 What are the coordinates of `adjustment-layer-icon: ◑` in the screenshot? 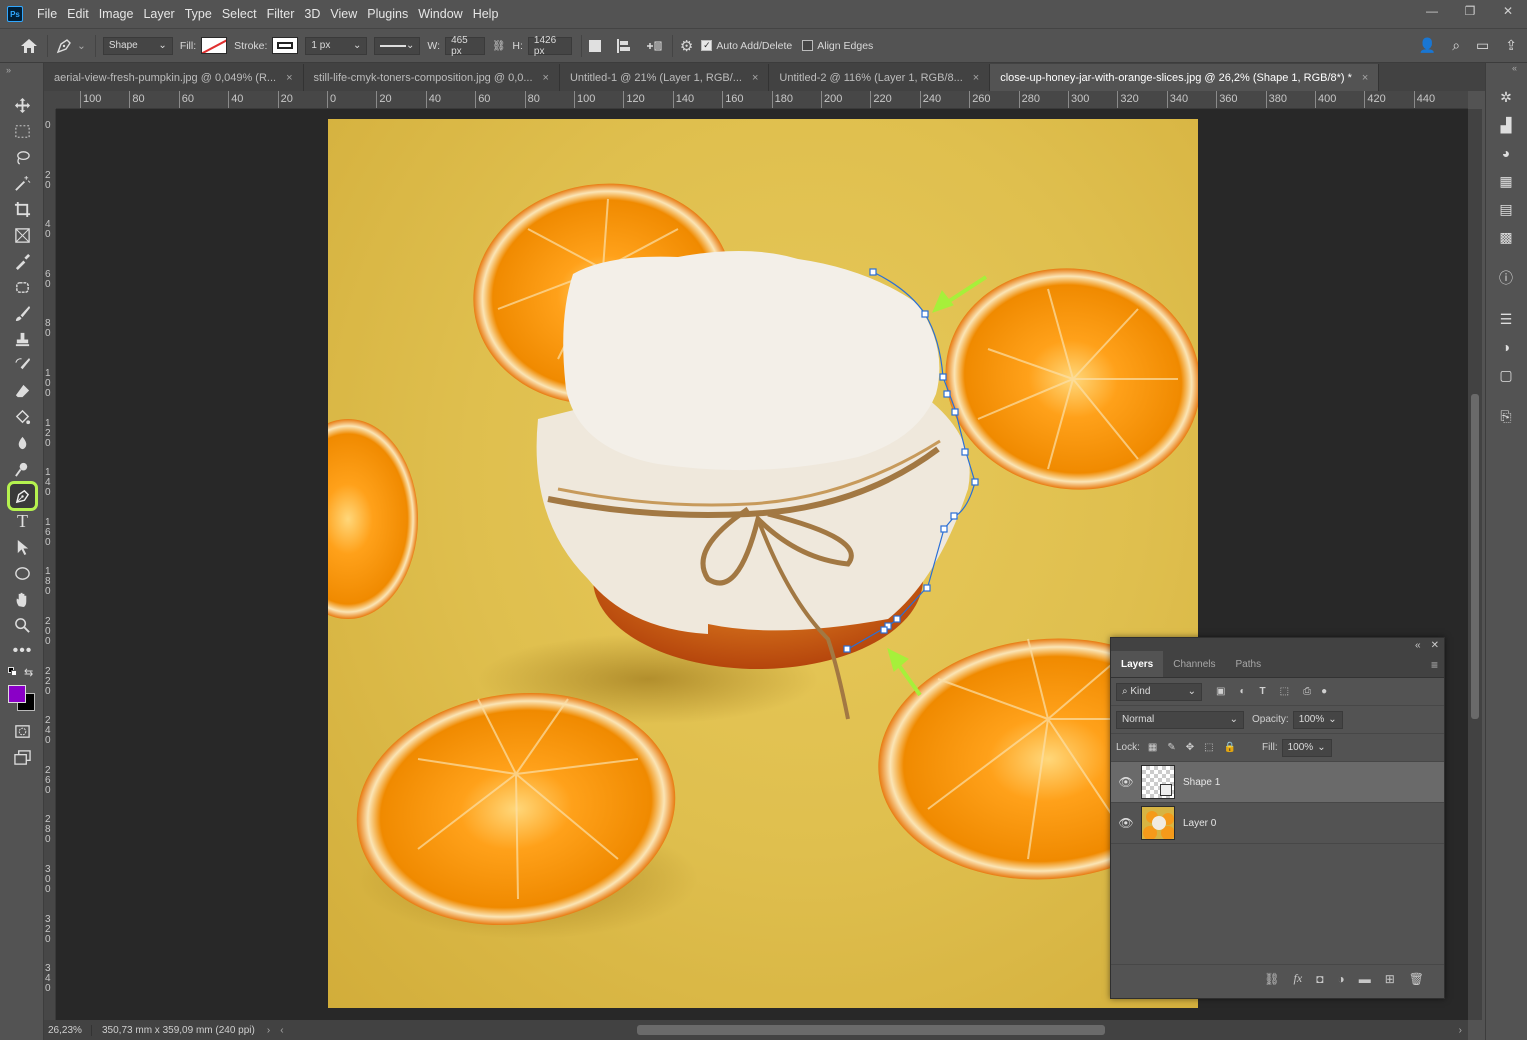 It's located at (1340, 979).